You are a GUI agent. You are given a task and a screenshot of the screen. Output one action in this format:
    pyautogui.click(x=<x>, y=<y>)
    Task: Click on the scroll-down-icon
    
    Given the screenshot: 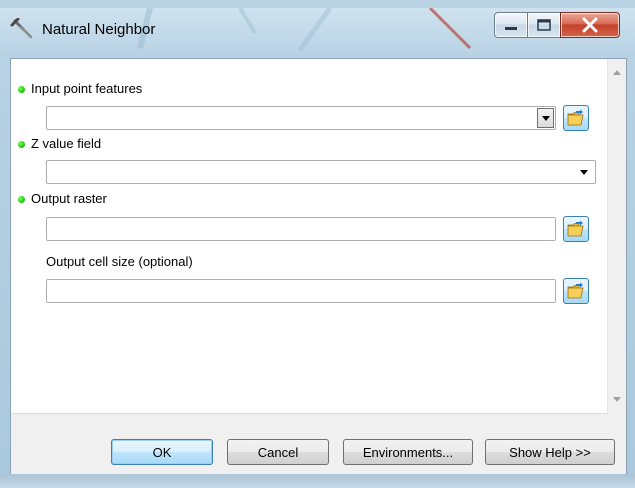 What is the action you would take?
    pyautogui.click(x=617, y=400)
    